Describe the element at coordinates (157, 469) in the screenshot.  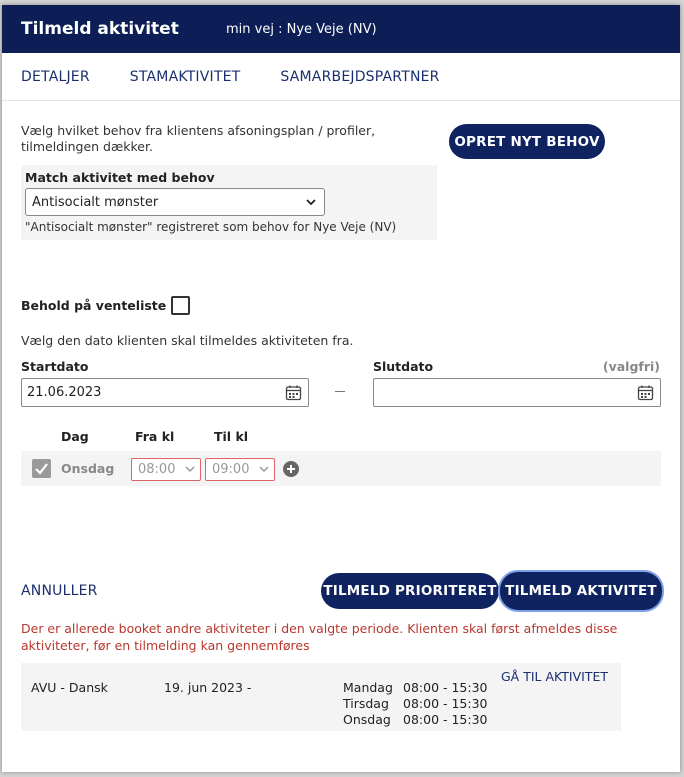
I see `fra-kl-value: 08:00` at that location.